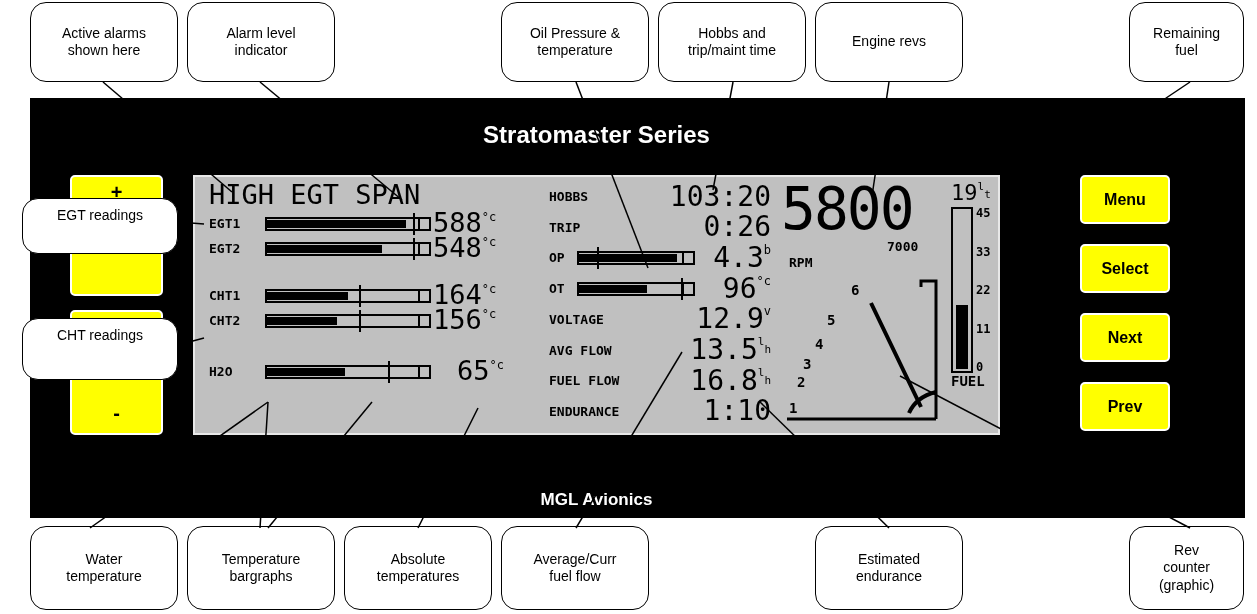  What do you see at coordinates (225, 320) in the screenshot?
I see `gauge-label: CHT2` at bounding box center [225, 320].